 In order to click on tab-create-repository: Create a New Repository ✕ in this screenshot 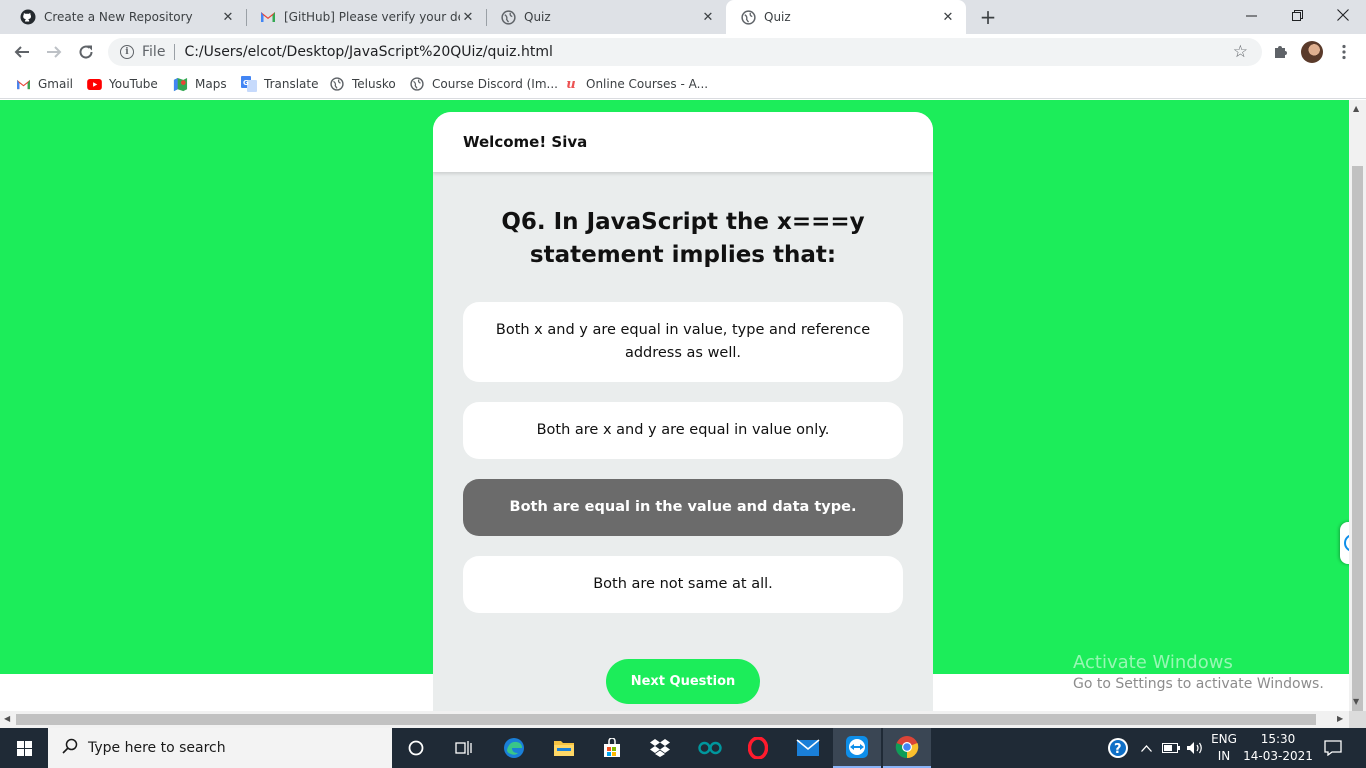, I will do `click(123, 17)`.